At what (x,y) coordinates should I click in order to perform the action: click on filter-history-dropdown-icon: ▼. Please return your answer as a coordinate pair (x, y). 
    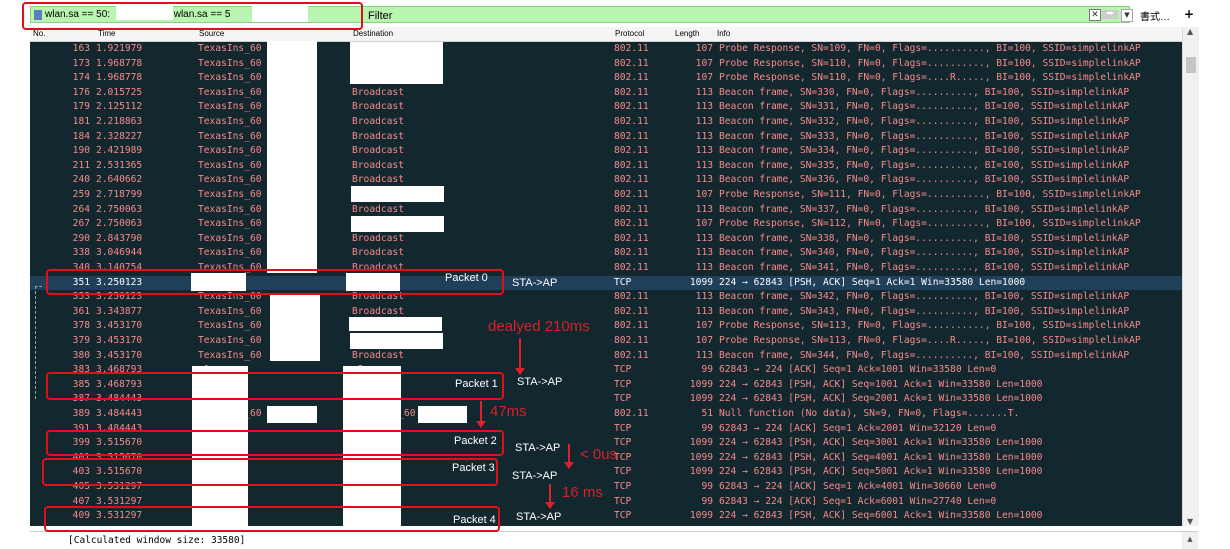
    Looking at the image, I should click on (1127, 15).